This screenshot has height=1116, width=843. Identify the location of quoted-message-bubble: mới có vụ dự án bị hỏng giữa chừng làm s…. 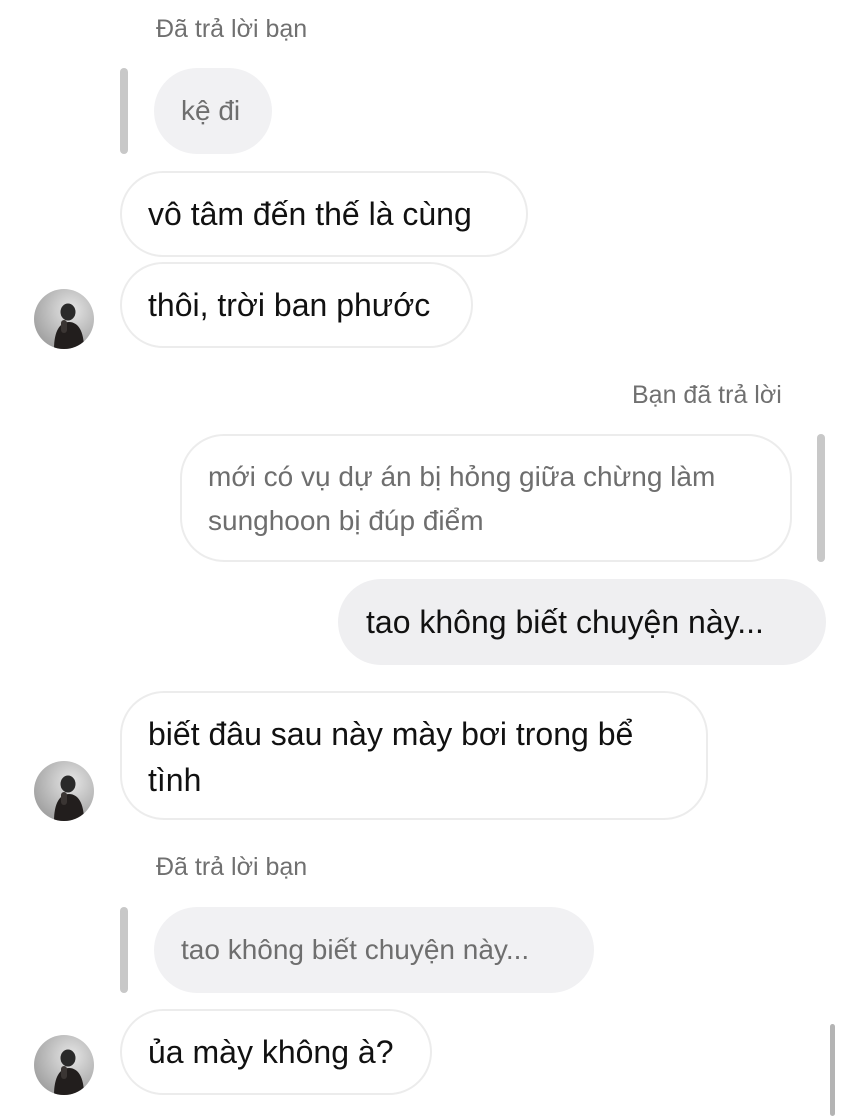
(486, 498).